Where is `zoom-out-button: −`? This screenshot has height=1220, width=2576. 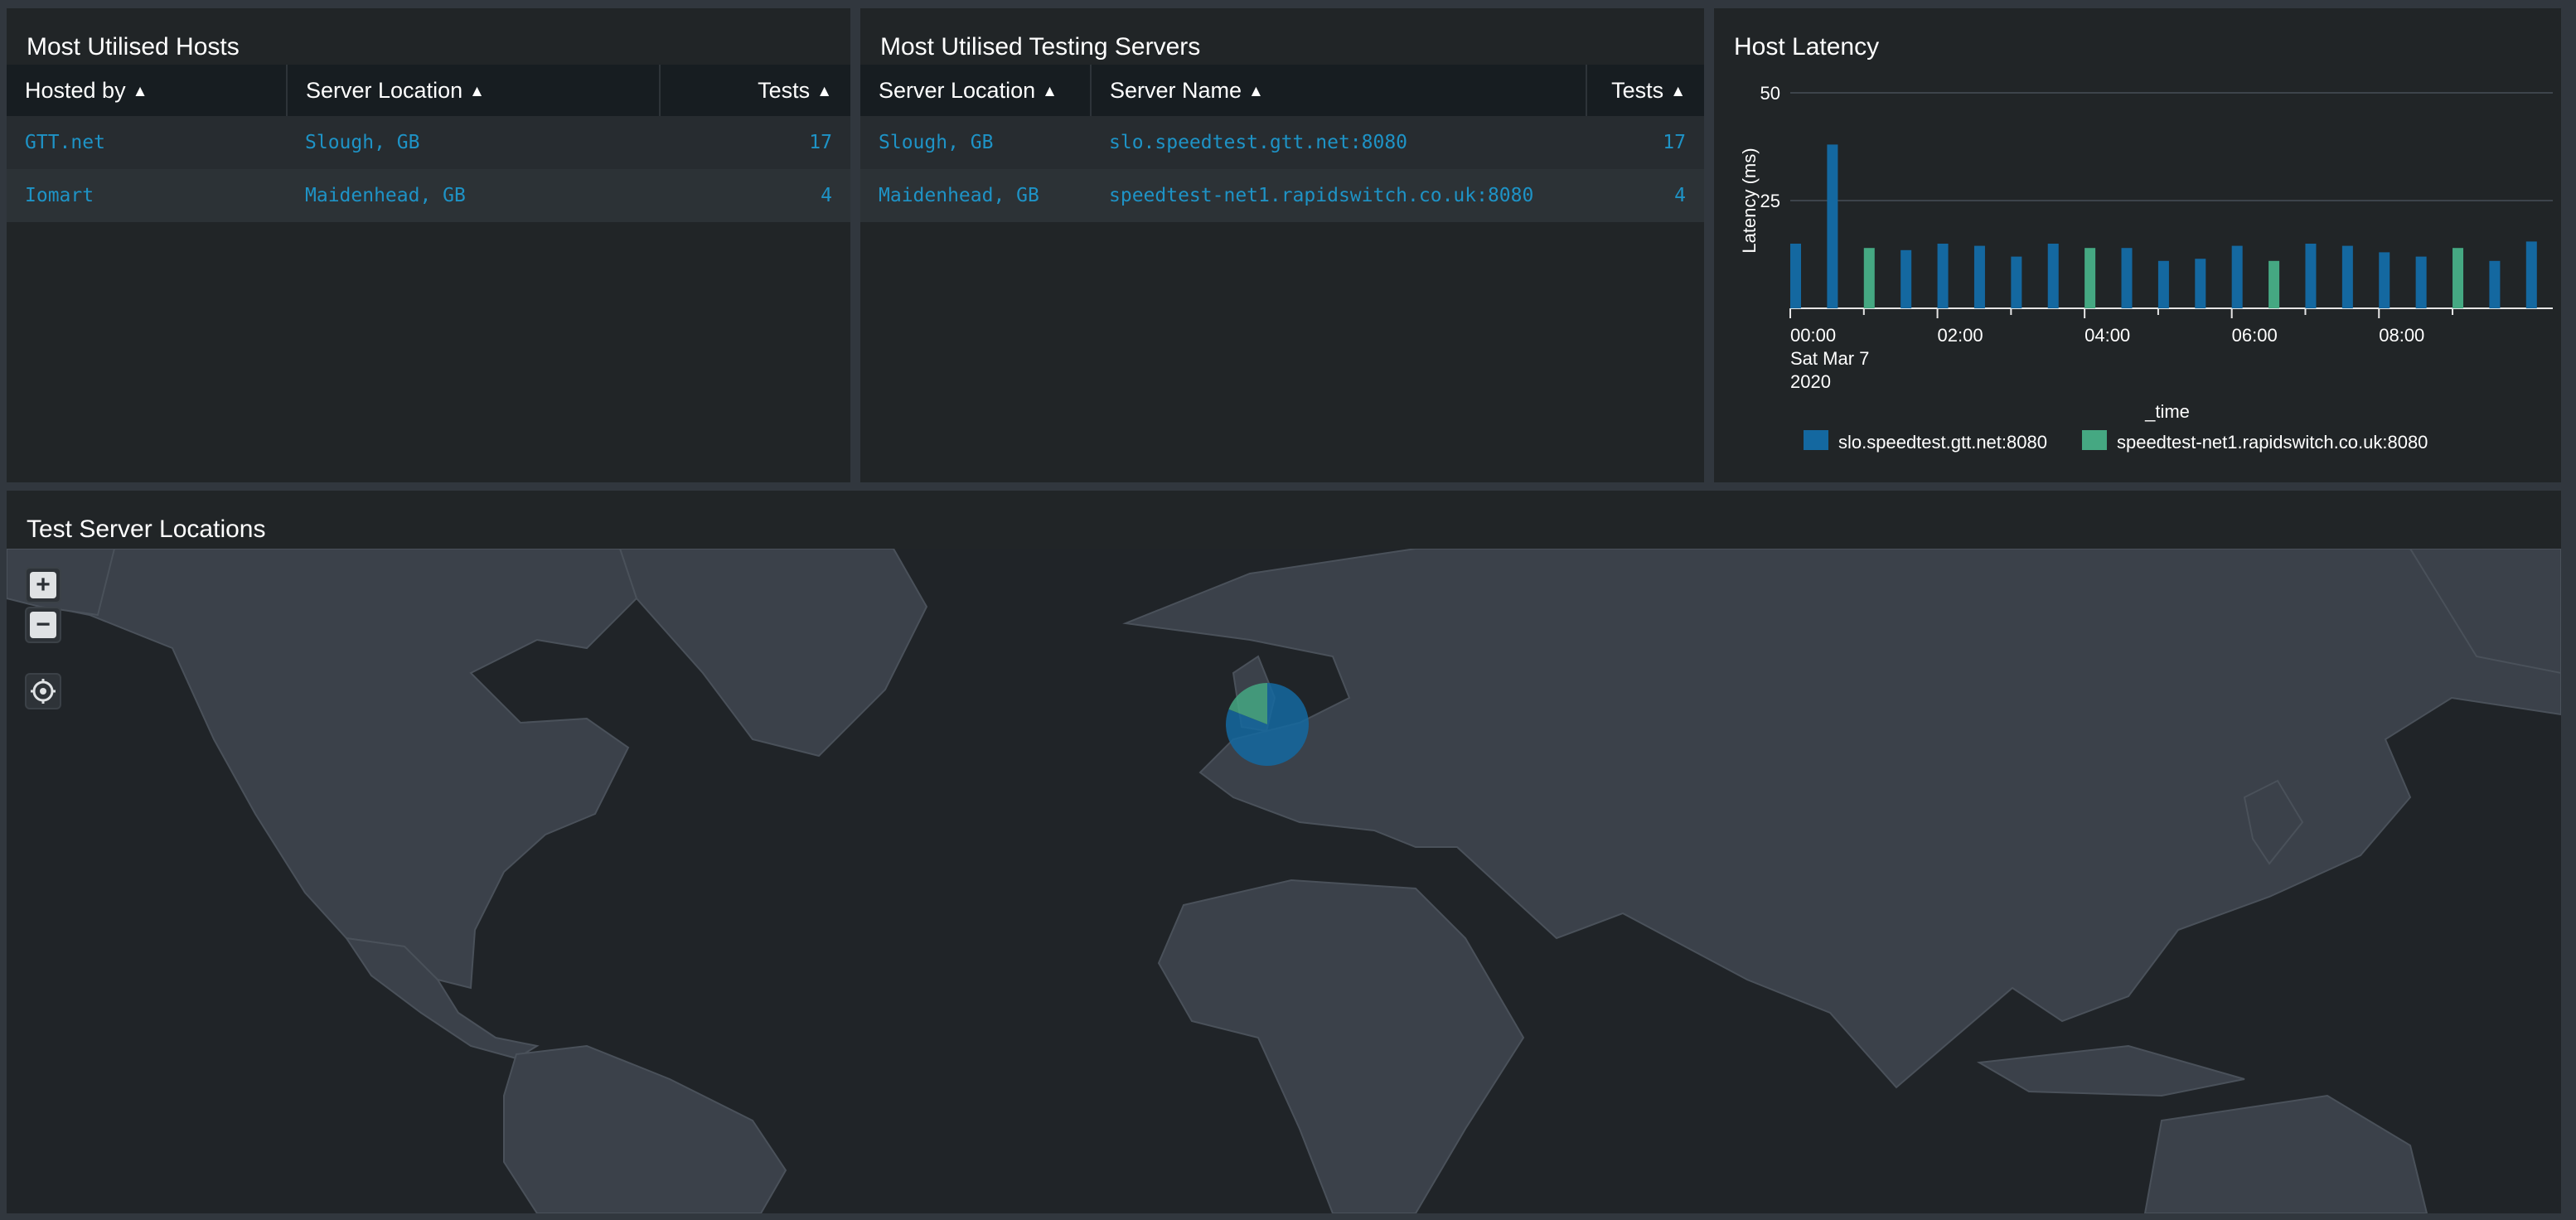
zoom-out-button: − is located at coordinates (43, 625).